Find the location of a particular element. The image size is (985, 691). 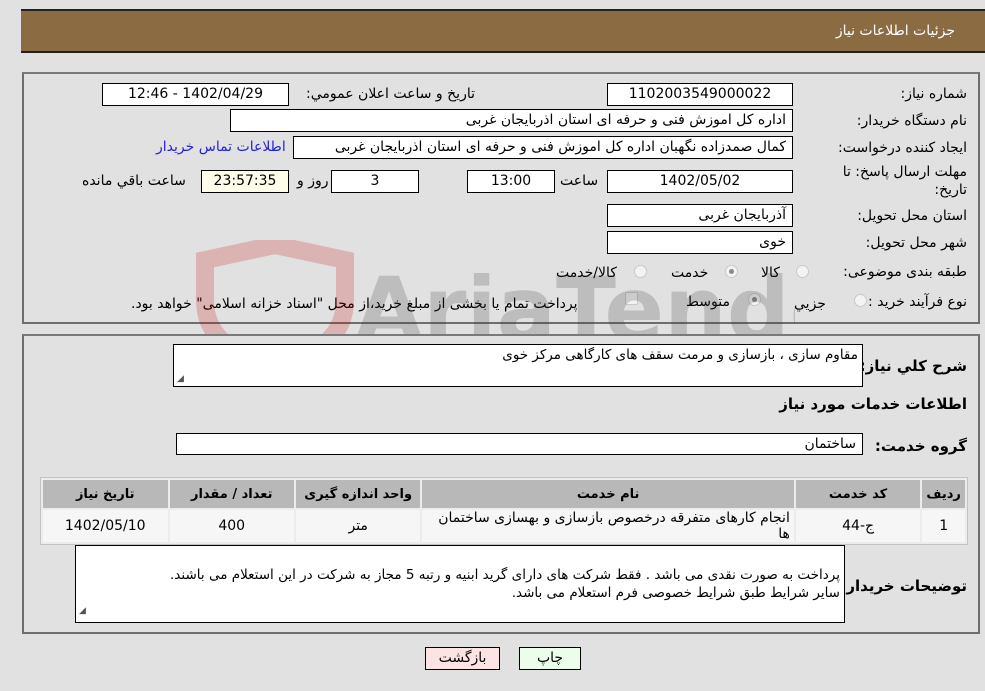

category-radio-goods-service is located at coordinates (640, 271).